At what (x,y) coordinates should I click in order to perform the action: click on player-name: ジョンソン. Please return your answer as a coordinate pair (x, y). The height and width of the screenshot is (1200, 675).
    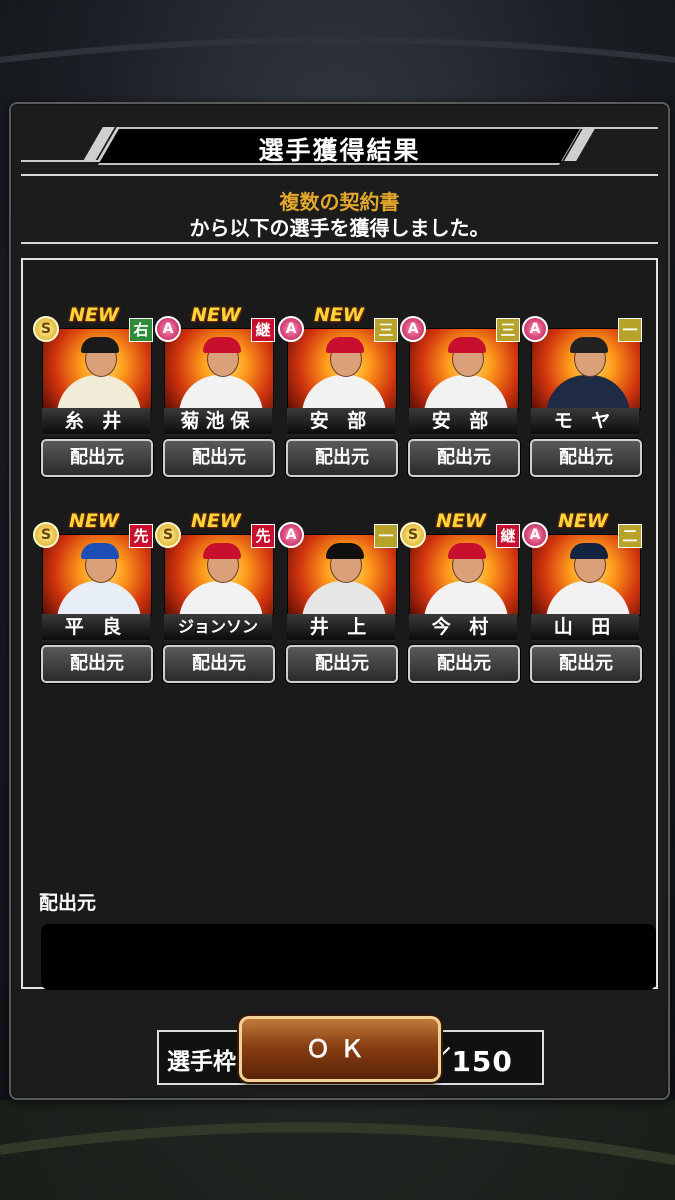
    Looking at the image, I should click on (218, 628).